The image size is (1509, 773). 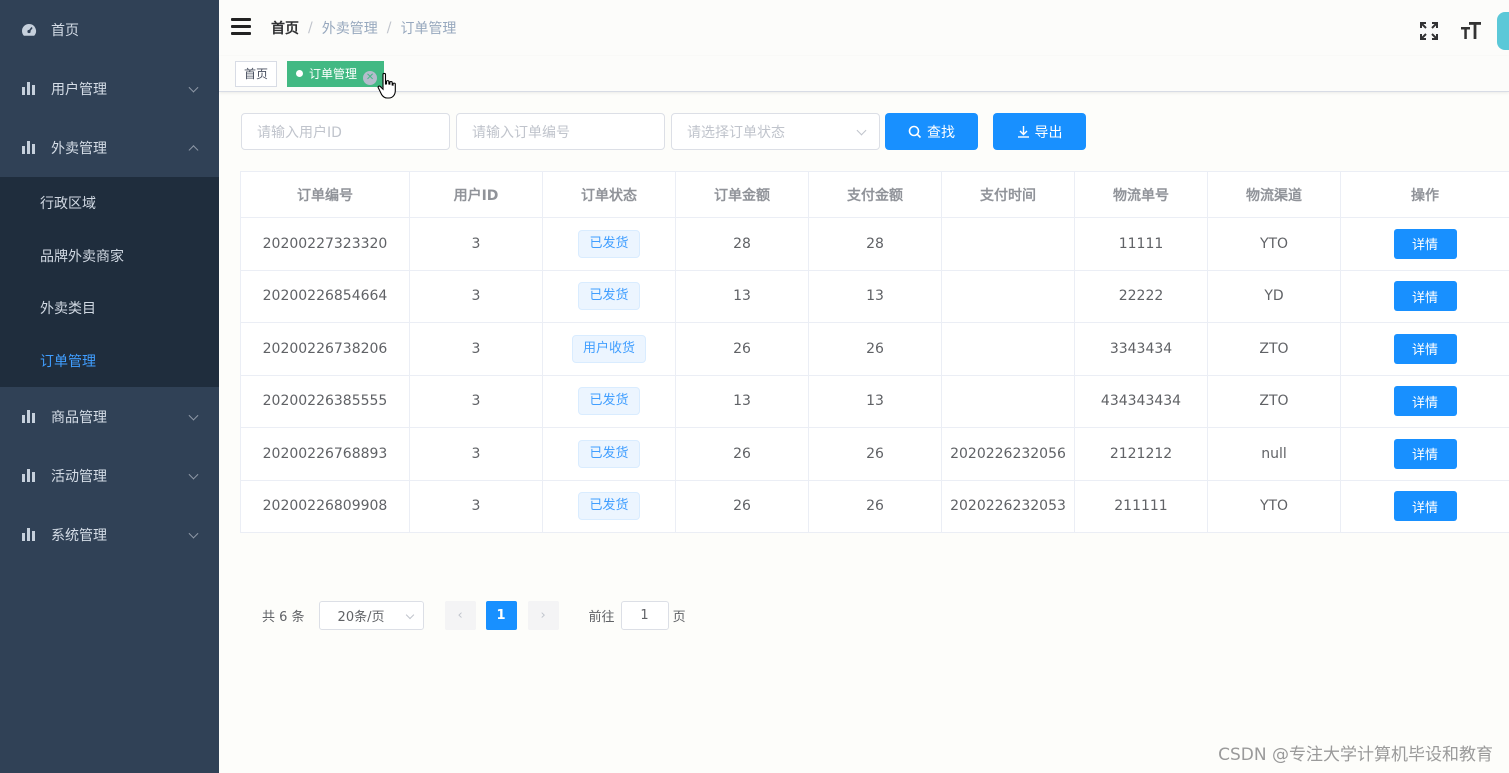 What do you see at coordinates (109, 256) in the screenshot?
I see `submenu-item-brand-merchant: 品牌外卖商家` at bounding box center [109, 256].